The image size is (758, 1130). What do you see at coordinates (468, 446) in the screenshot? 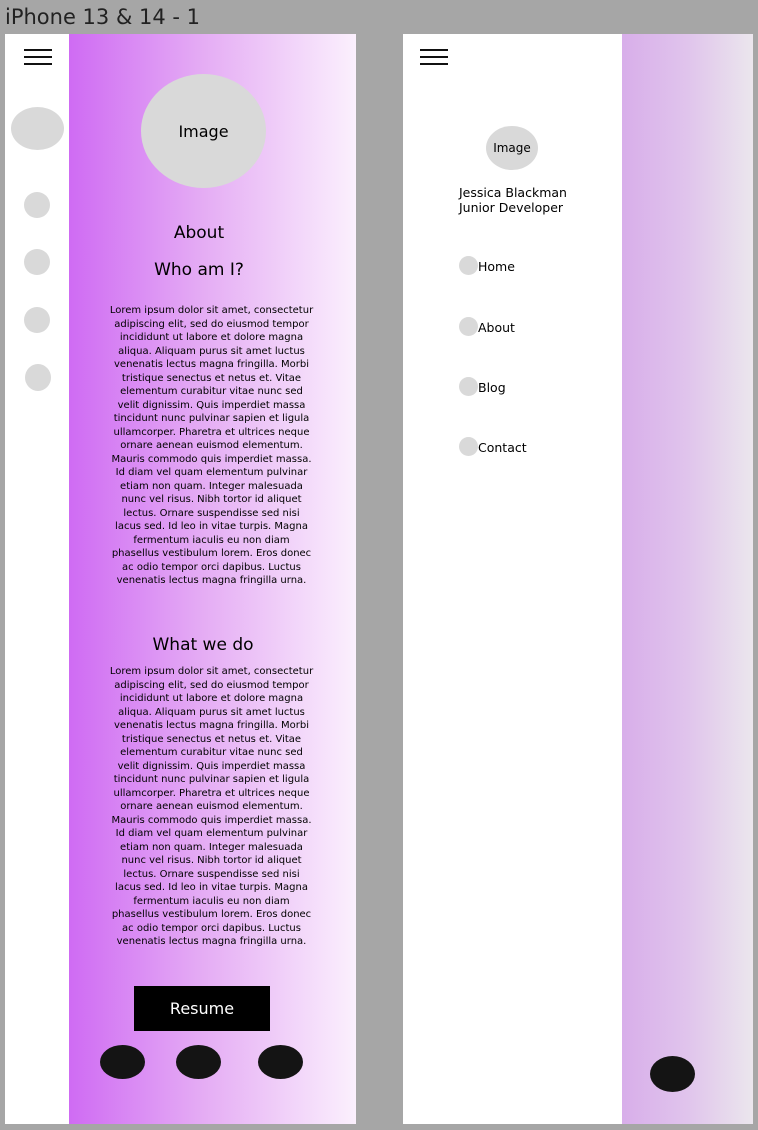
I see `contact-icon` at bounding box center [468, 446].